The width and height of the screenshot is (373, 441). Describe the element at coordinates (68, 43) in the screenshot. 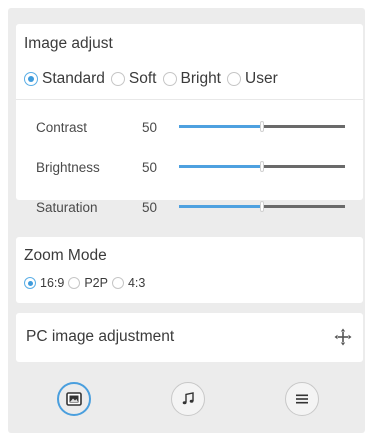

I see `image-adjust-title: Image adjust` at that location.